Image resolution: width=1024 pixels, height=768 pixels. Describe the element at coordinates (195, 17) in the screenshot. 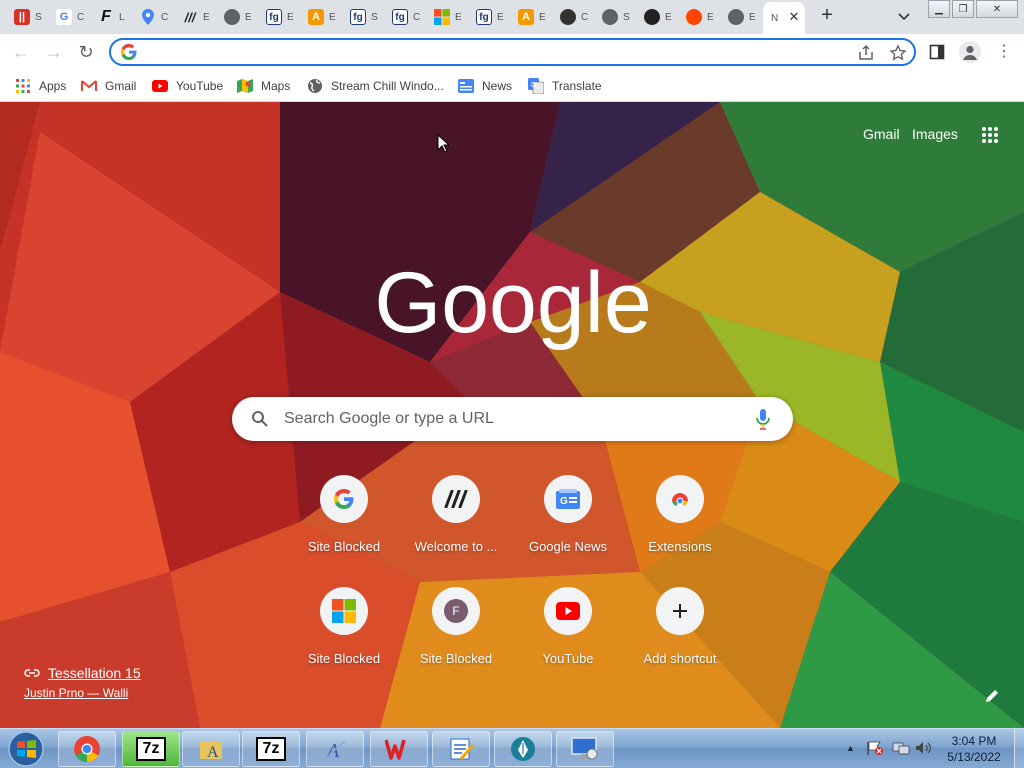

I see `tab-5: /// E` at that location.